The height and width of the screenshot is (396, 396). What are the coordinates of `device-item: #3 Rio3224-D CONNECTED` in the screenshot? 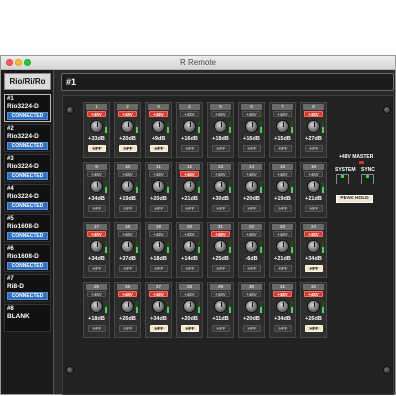 It's located at (27, 168).